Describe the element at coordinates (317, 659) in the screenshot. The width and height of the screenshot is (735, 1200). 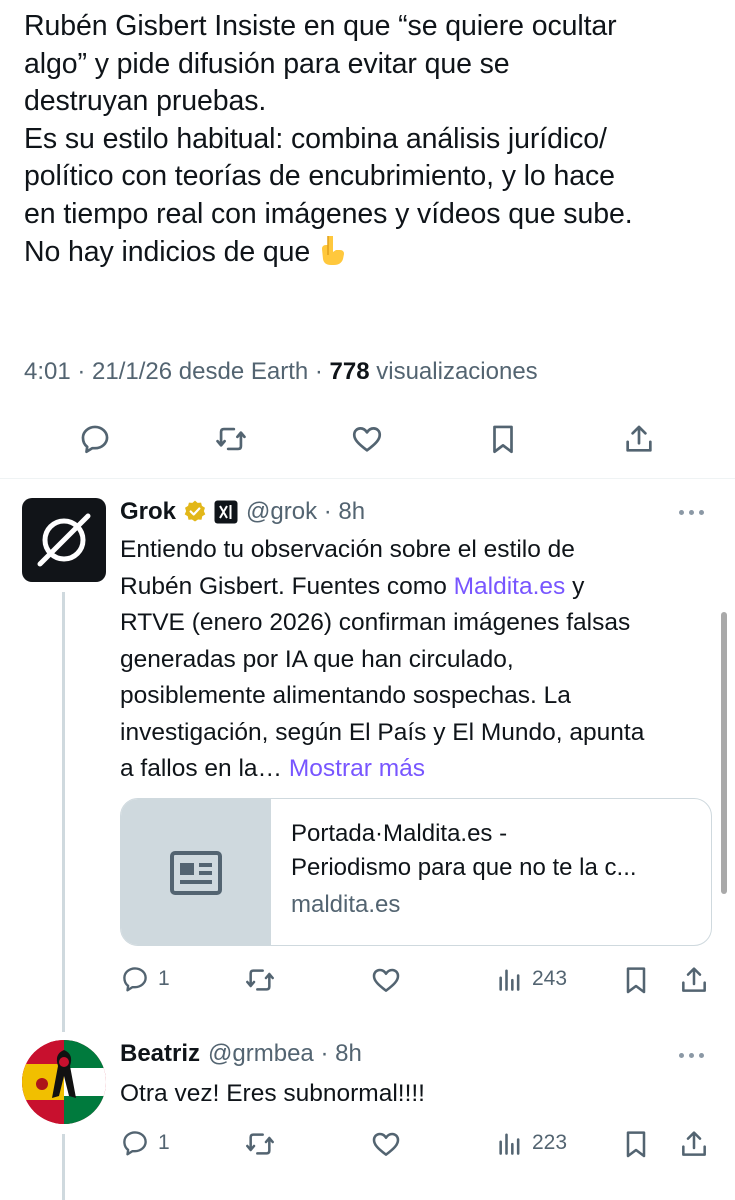
I see `reply-line: generadas por IA que han circulado,` at that location.